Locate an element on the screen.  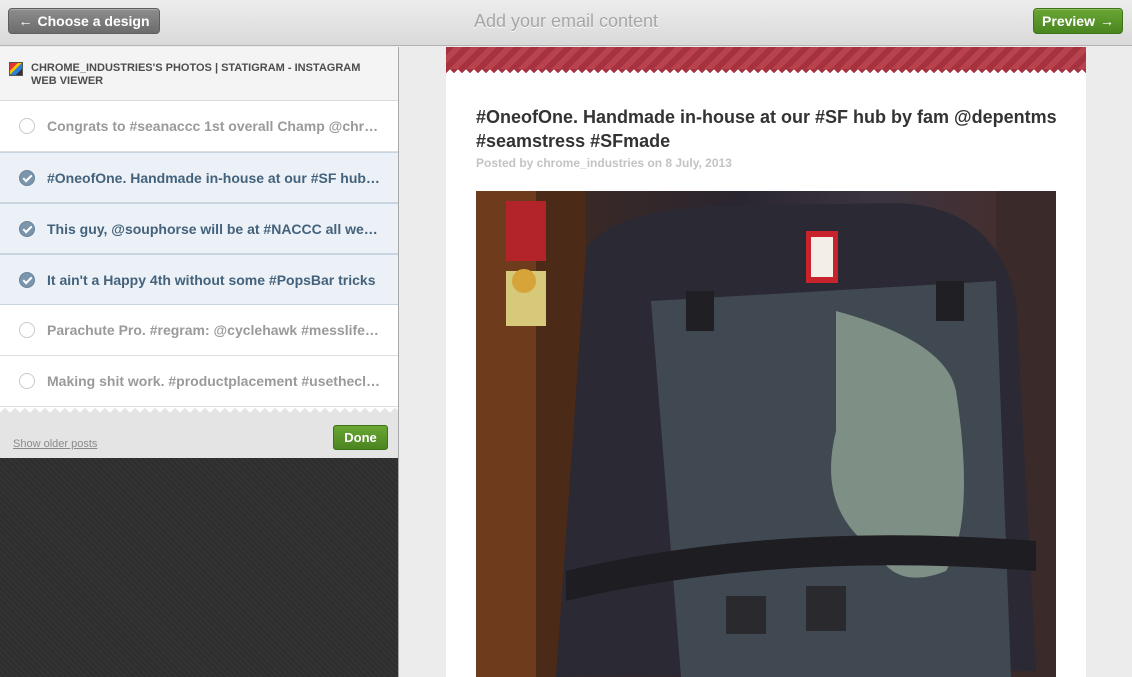
list-edge-divider is located at coordinates (199, 411).